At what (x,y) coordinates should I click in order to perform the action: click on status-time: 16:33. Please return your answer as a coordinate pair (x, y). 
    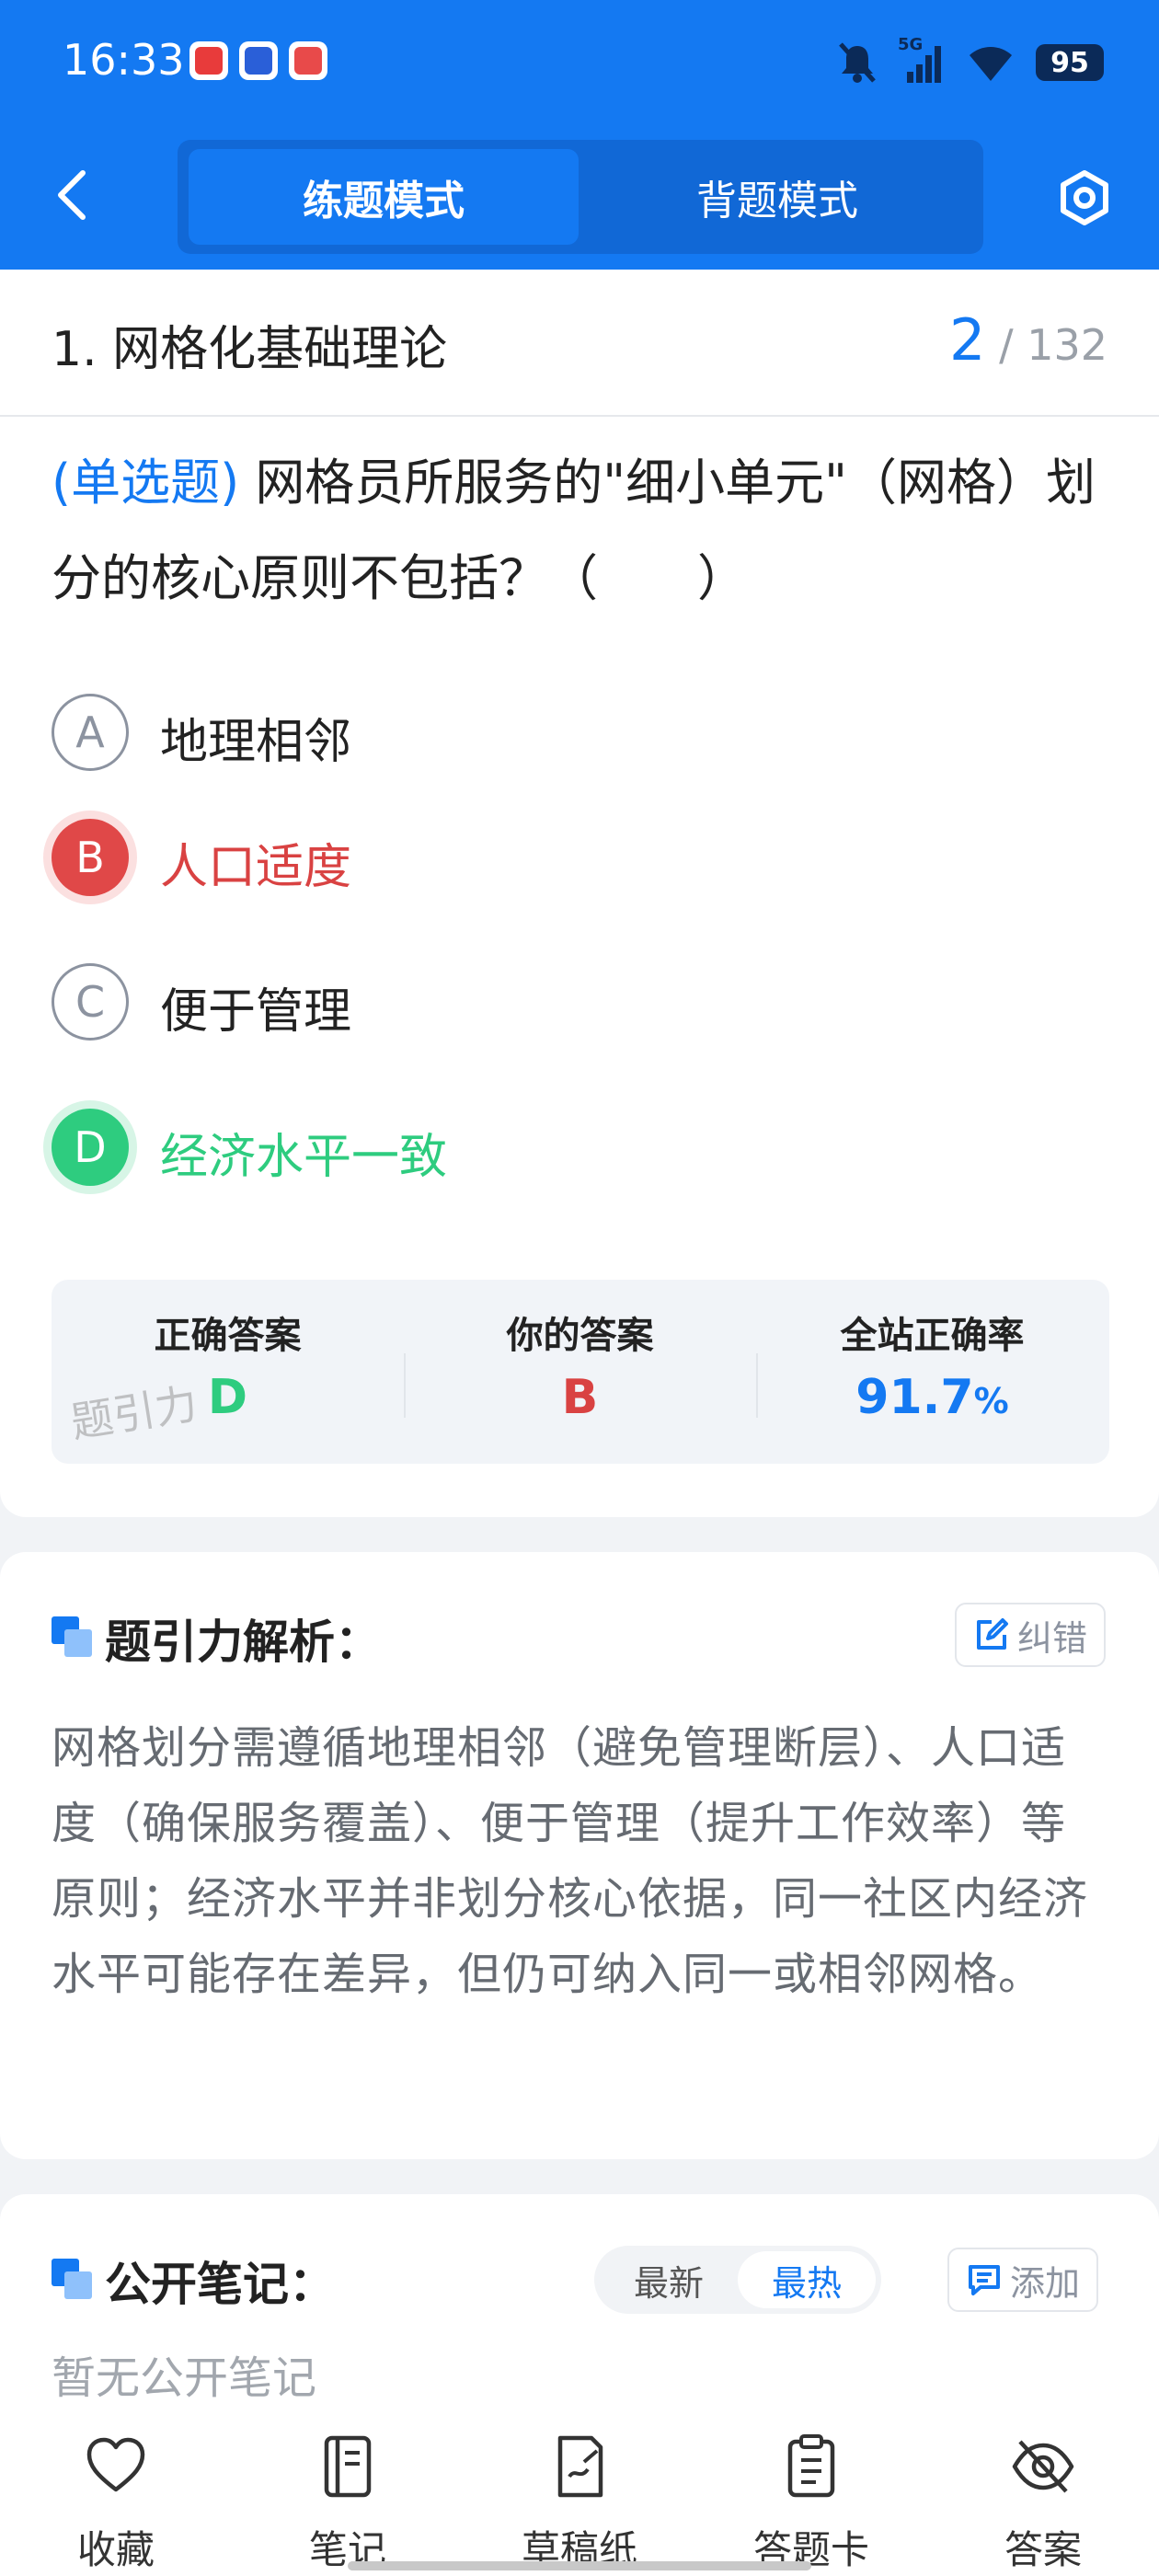
    Looking at the image, I should click on (124, 60).